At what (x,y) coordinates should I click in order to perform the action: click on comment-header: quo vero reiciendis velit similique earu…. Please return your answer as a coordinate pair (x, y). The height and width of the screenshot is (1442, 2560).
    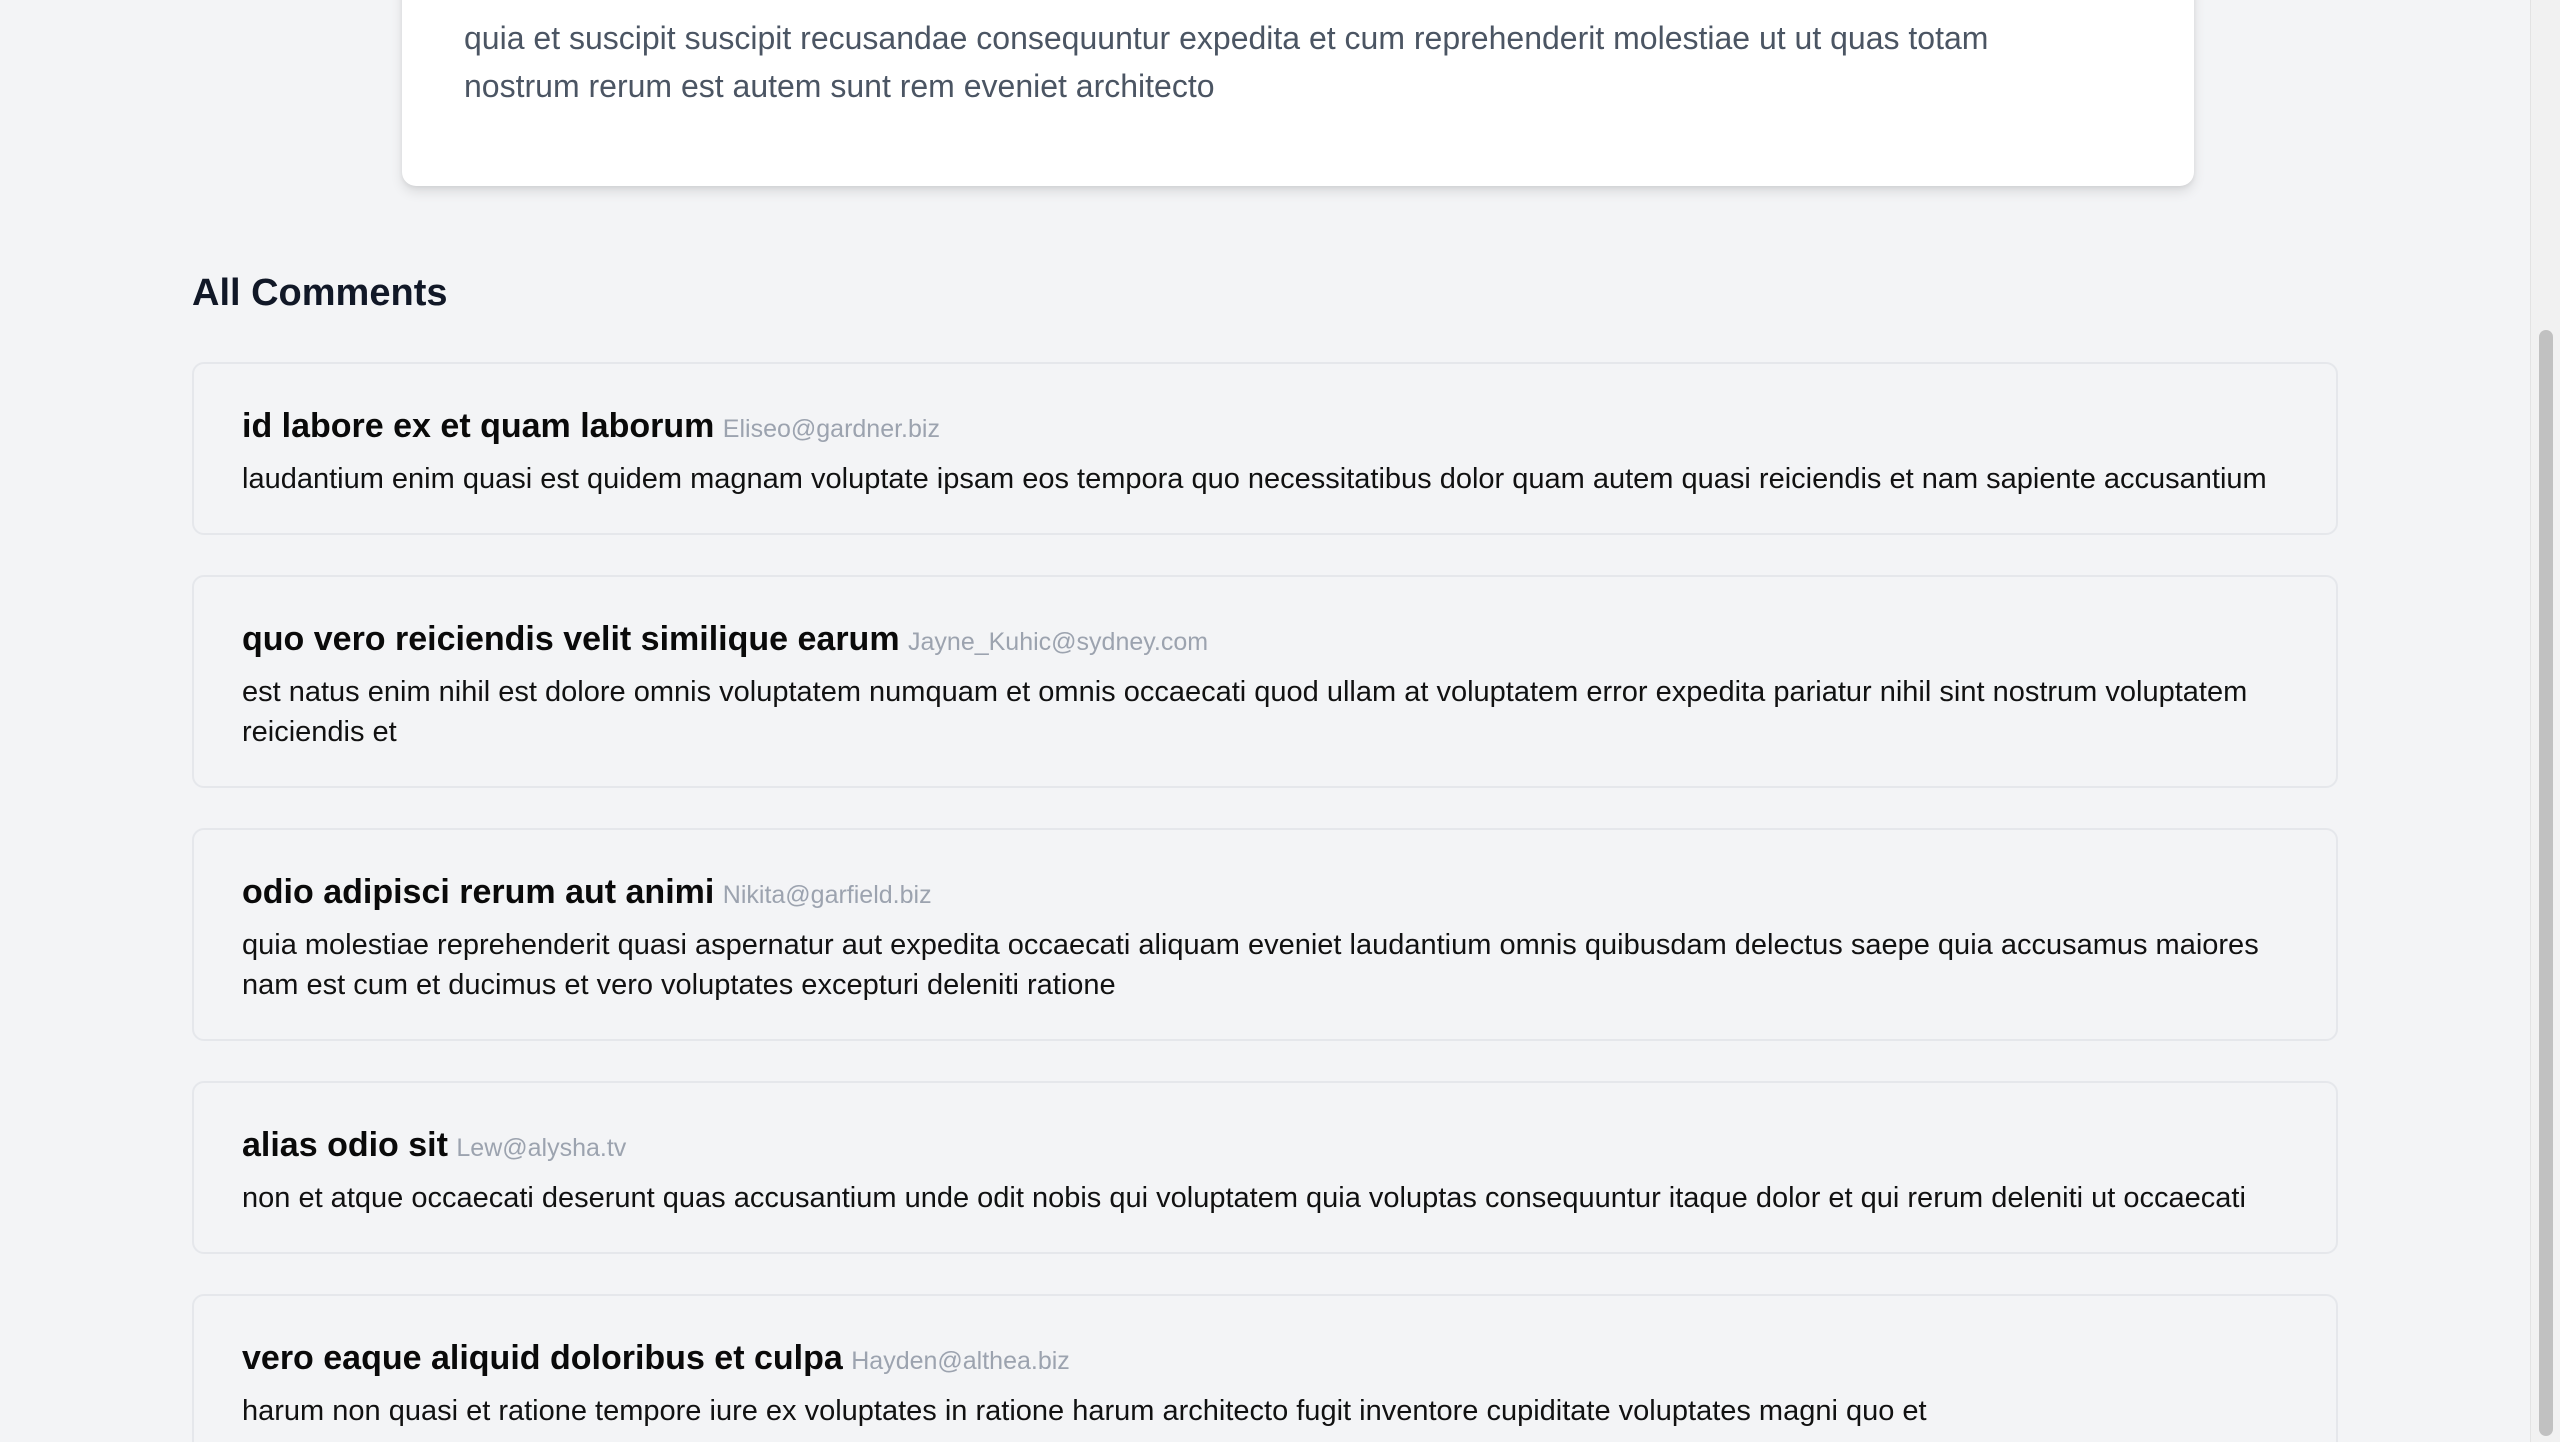
    Looking at the image, I should click on (1265, 642).